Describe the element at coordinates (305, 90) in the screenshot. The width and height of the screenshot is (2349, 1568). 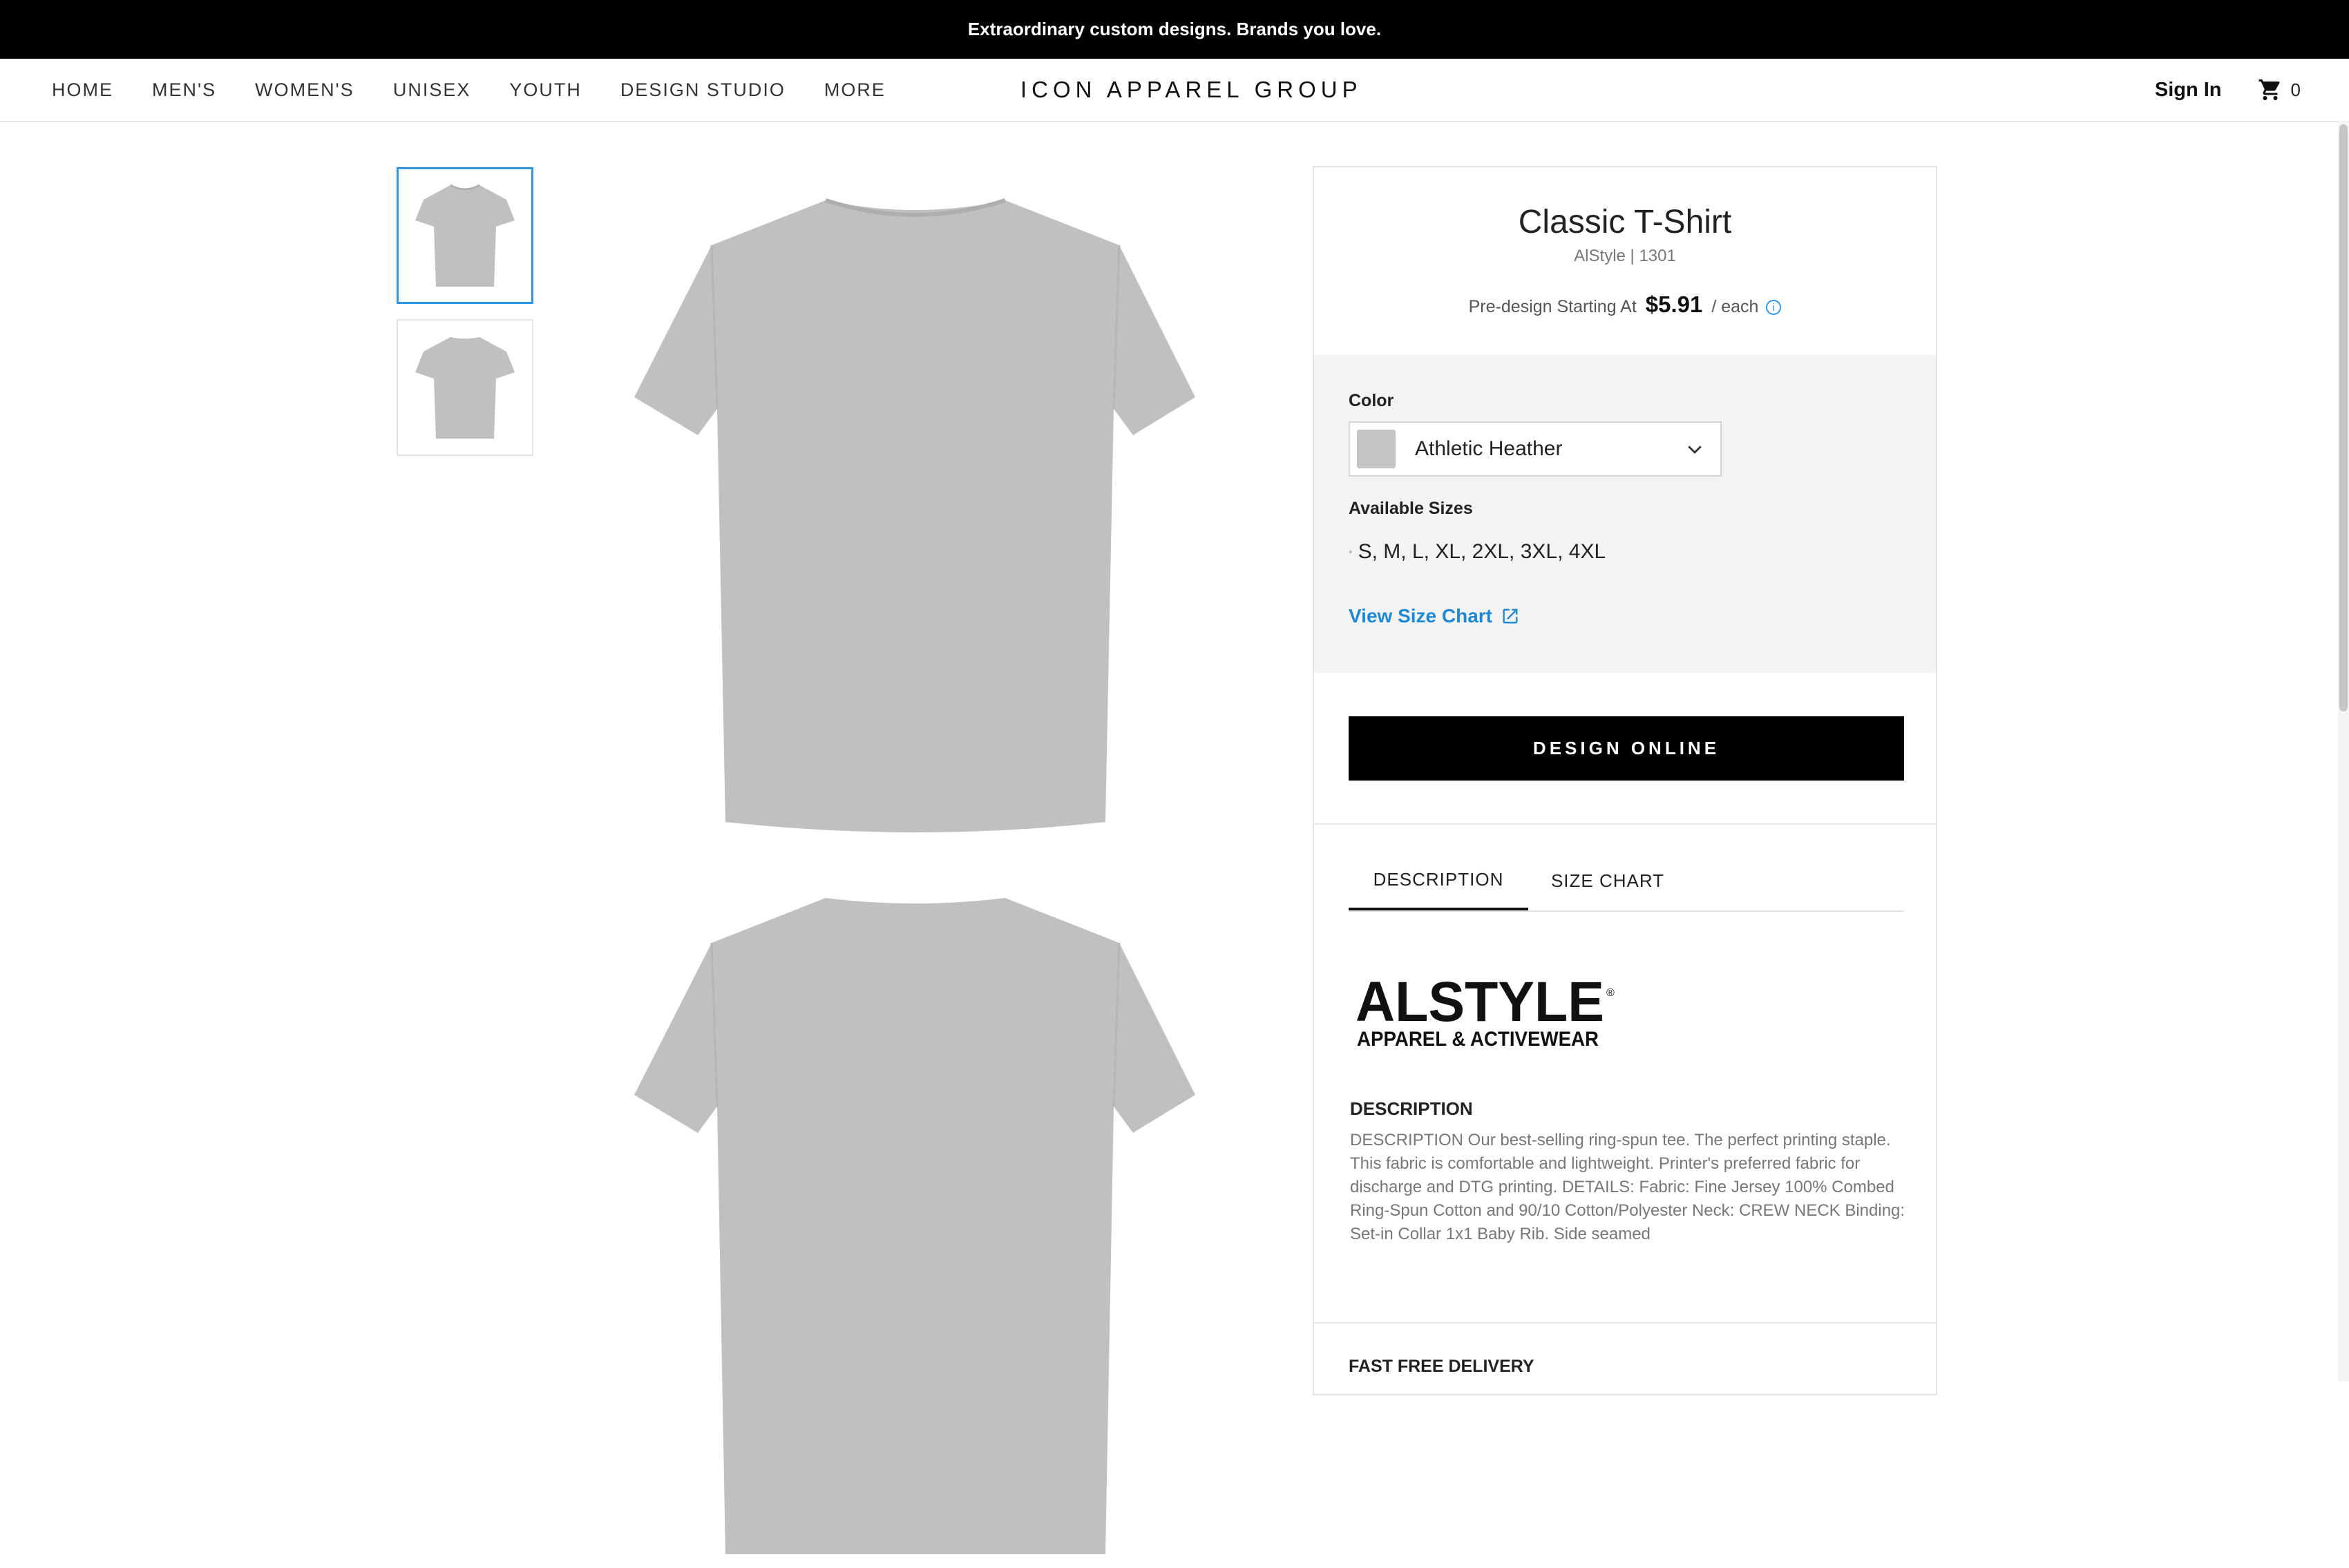
I see `nav-womens: WOMEN'S` at that location.